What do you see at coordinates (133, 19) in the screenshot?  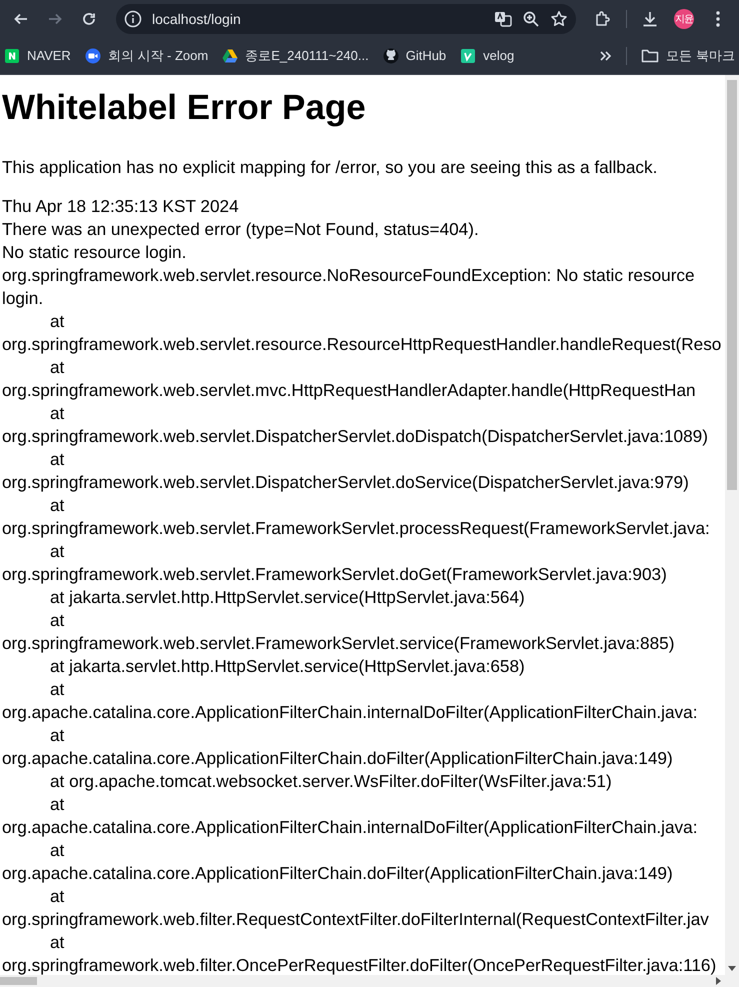 I see `info-icon` at bounding box center [133, 19].